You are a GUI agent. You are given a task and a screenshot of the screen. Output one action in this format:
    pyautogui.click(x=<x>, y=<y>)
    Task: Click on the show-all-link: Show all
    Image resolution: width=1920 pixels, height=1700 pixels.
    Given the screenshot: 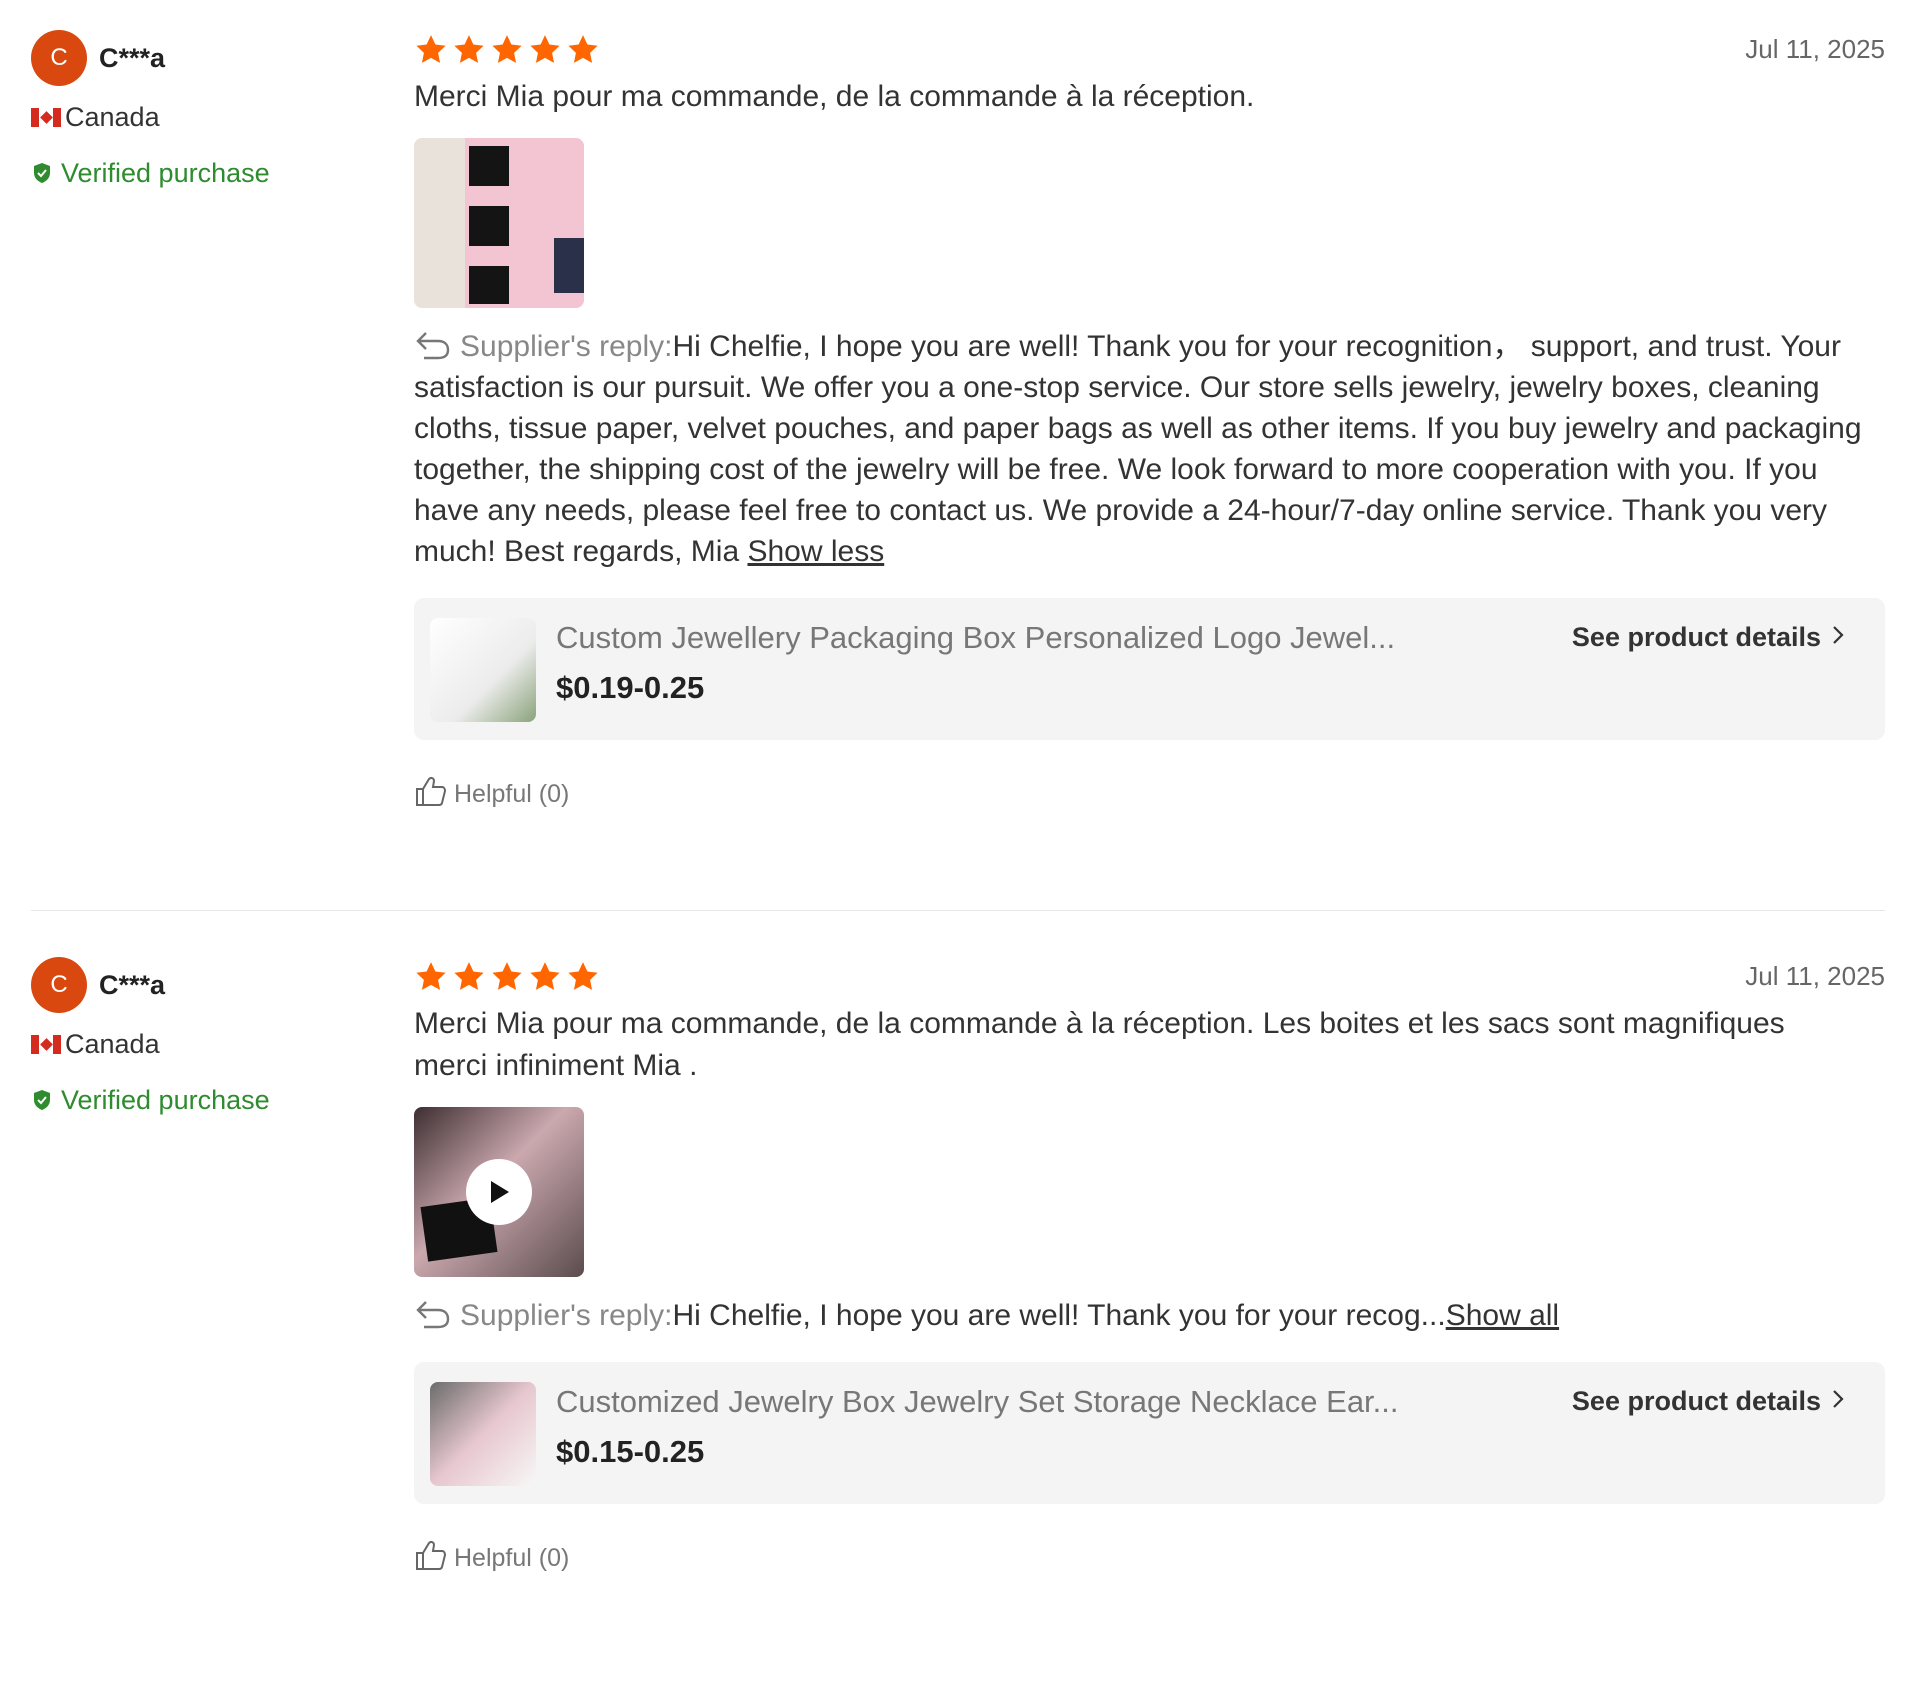 What is the action you would take?
    pyautogui.click(x=1502, y=1315)
    